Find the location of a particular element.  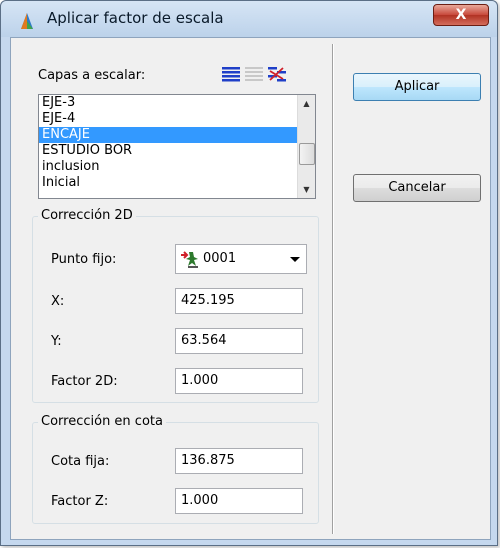

list-scrollbar: ▲ ▼ is located at coordinates (306, 146).